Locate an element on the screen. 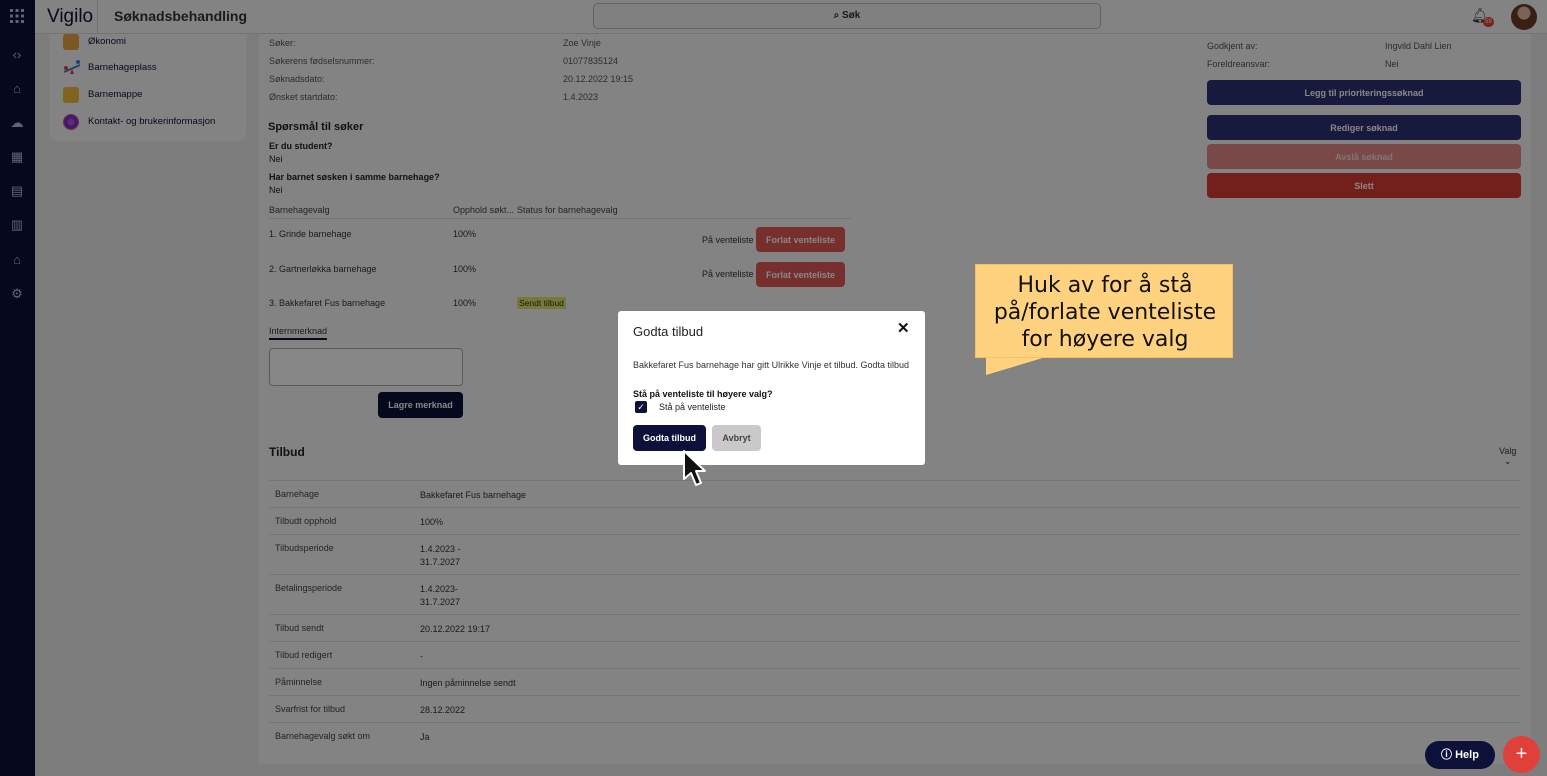 The height and width of the screenshot is (776, 1547). callout-line: Huk av for å stå is located at coordinates (1105, 285).